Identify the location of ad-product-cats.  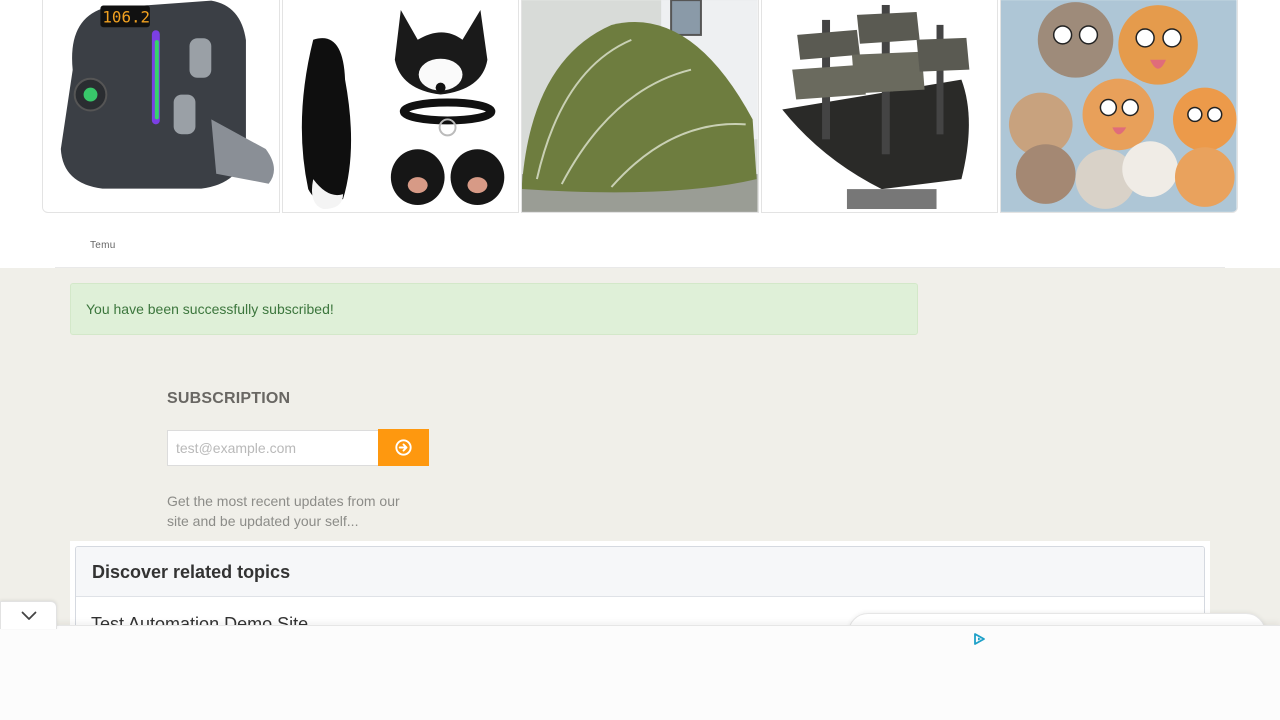
(1119, 106).